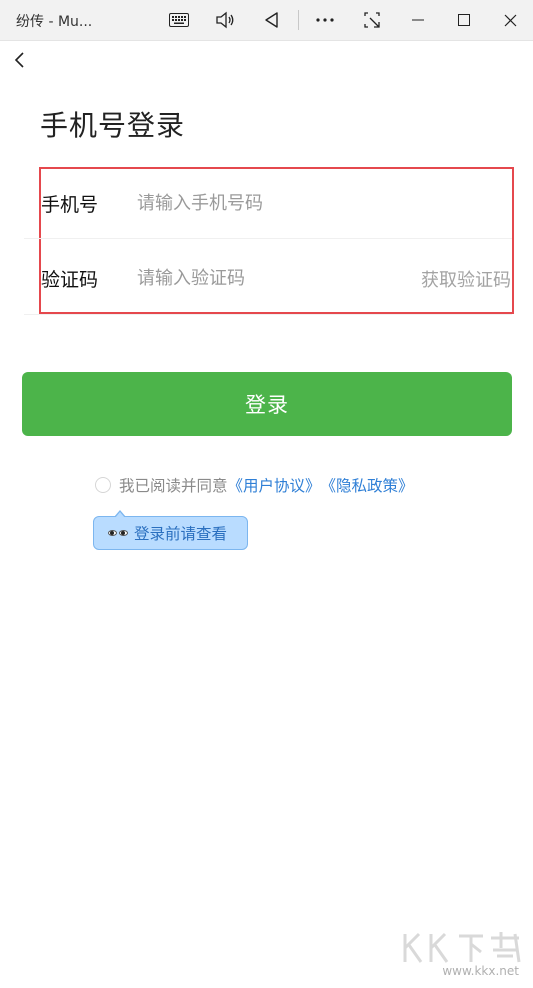  What do you see at coordinates (181, 534) in the screenshot?
I see `tooltip-text: 登录前请查看` at bounding box center [181, 534].